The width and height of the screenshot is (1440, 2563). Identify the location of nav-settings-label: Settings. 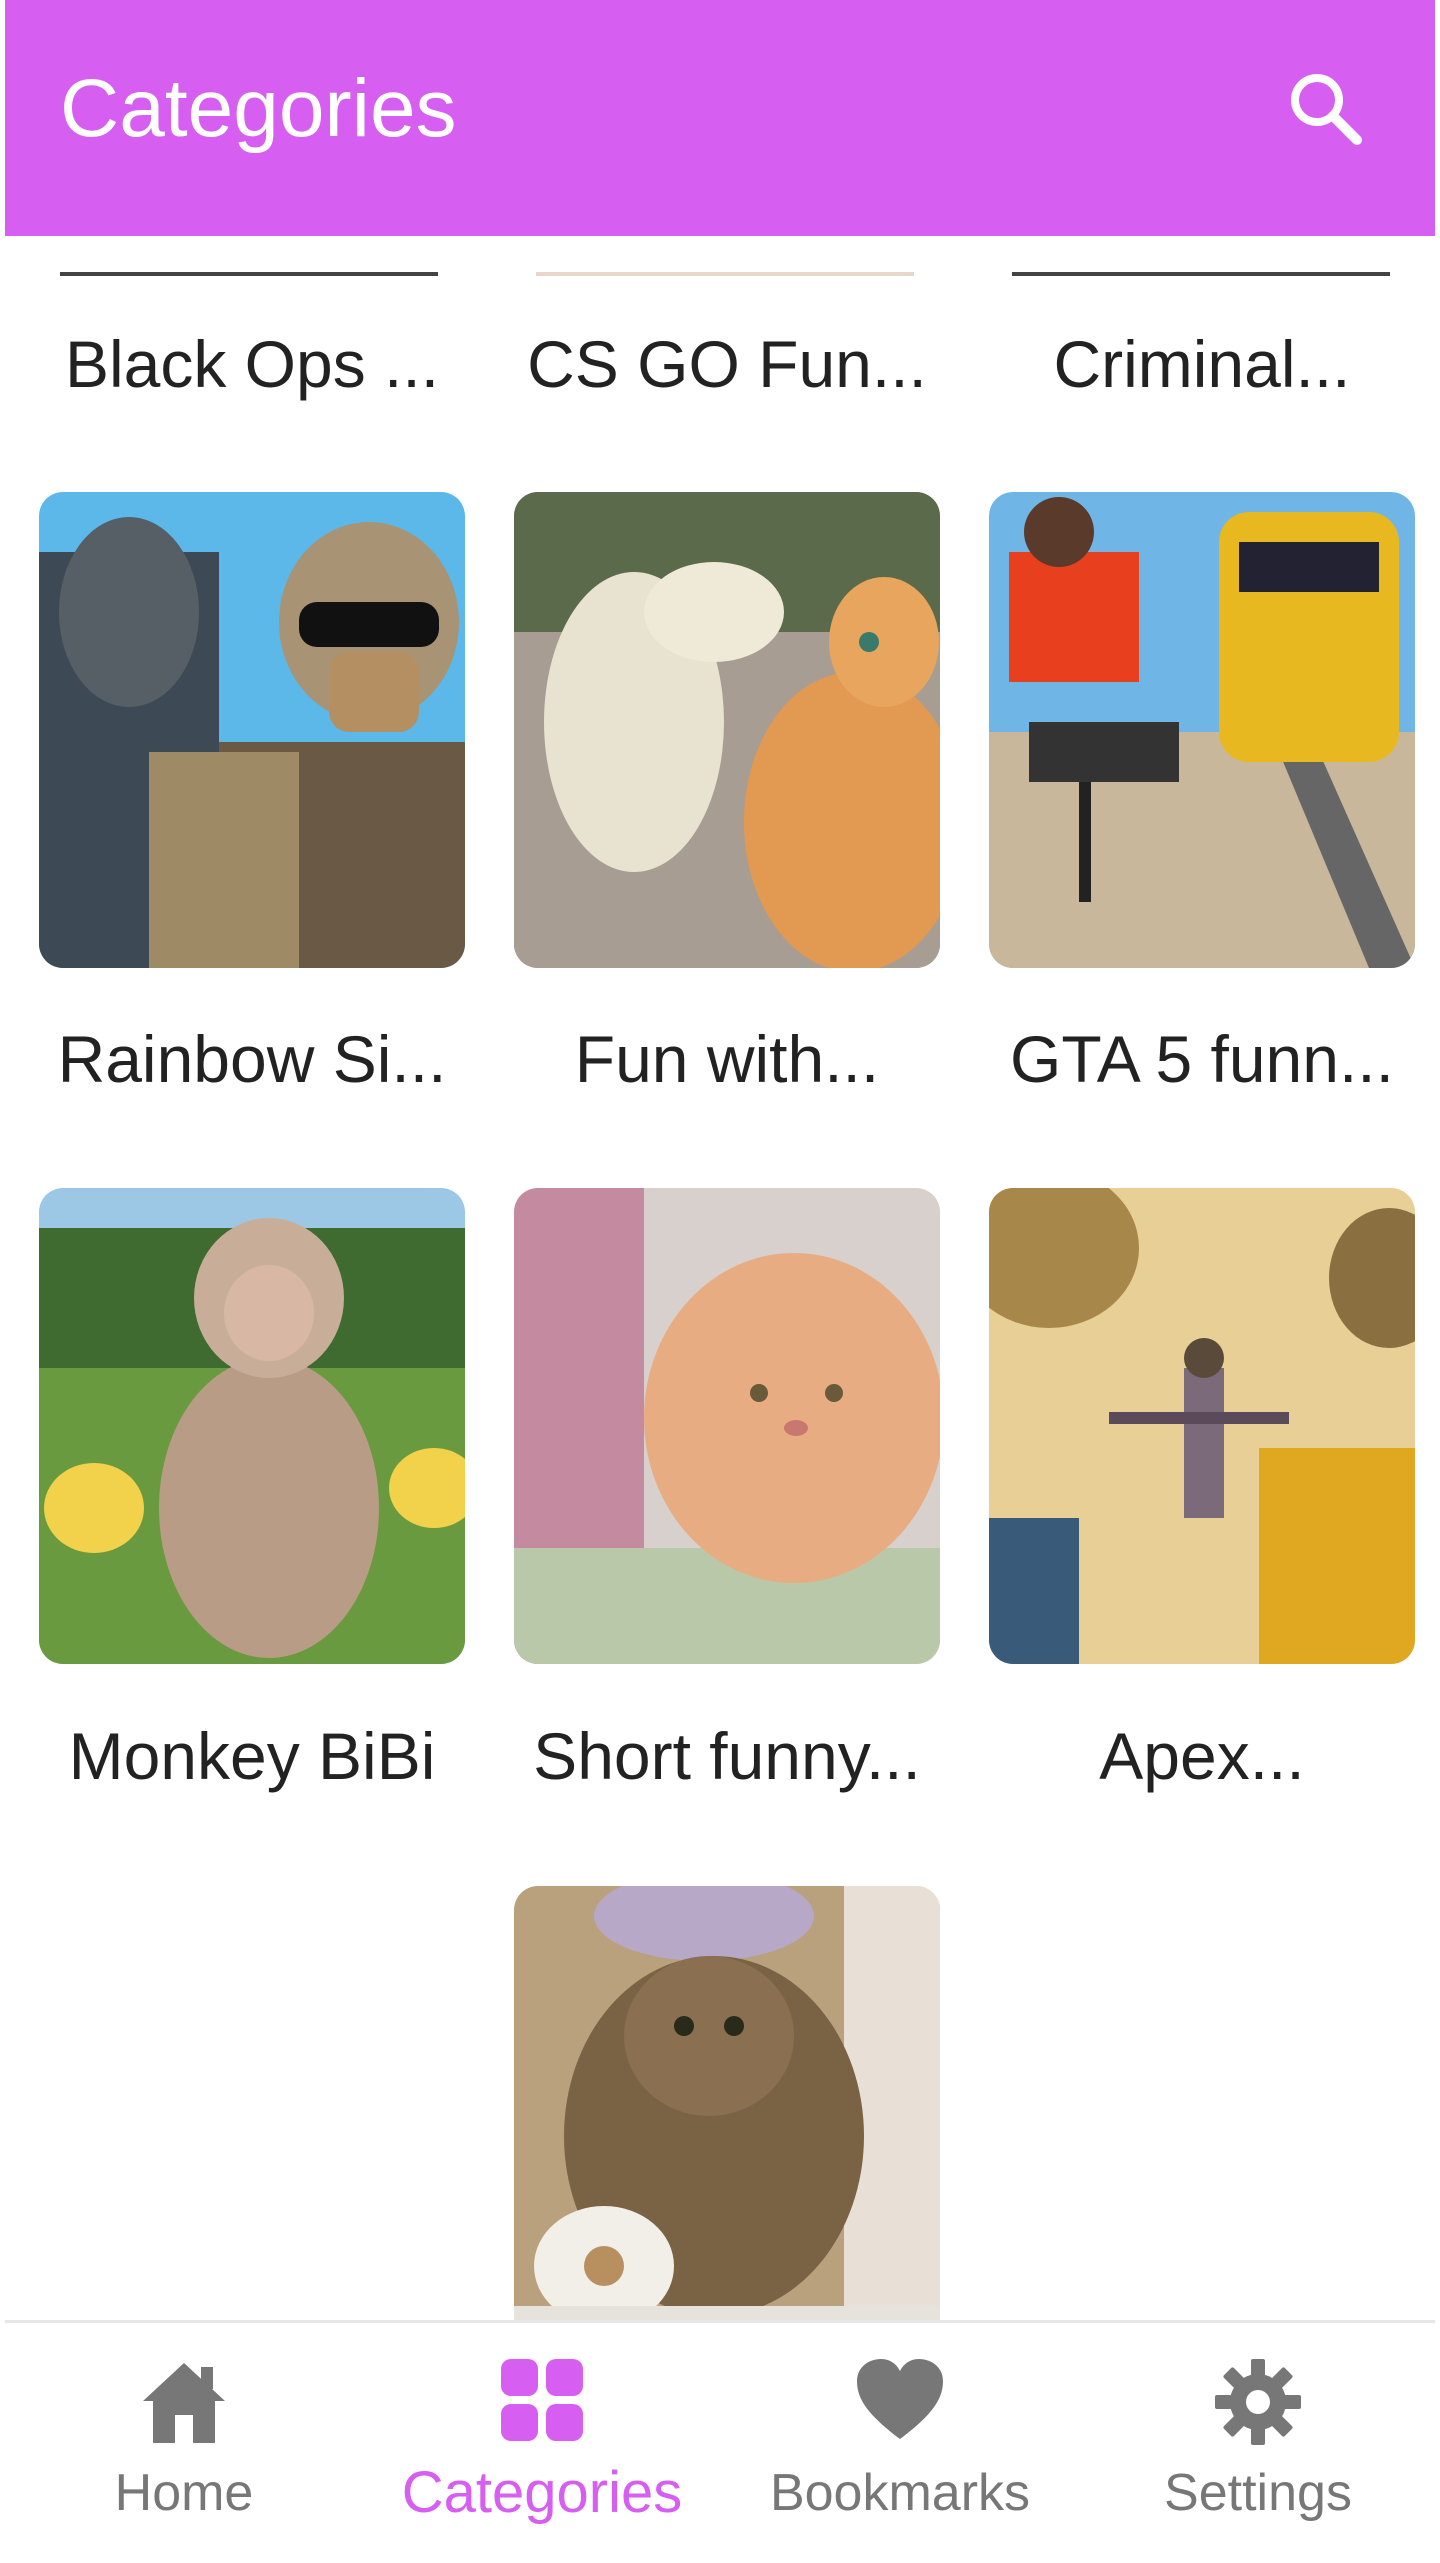
(1258, 2493).